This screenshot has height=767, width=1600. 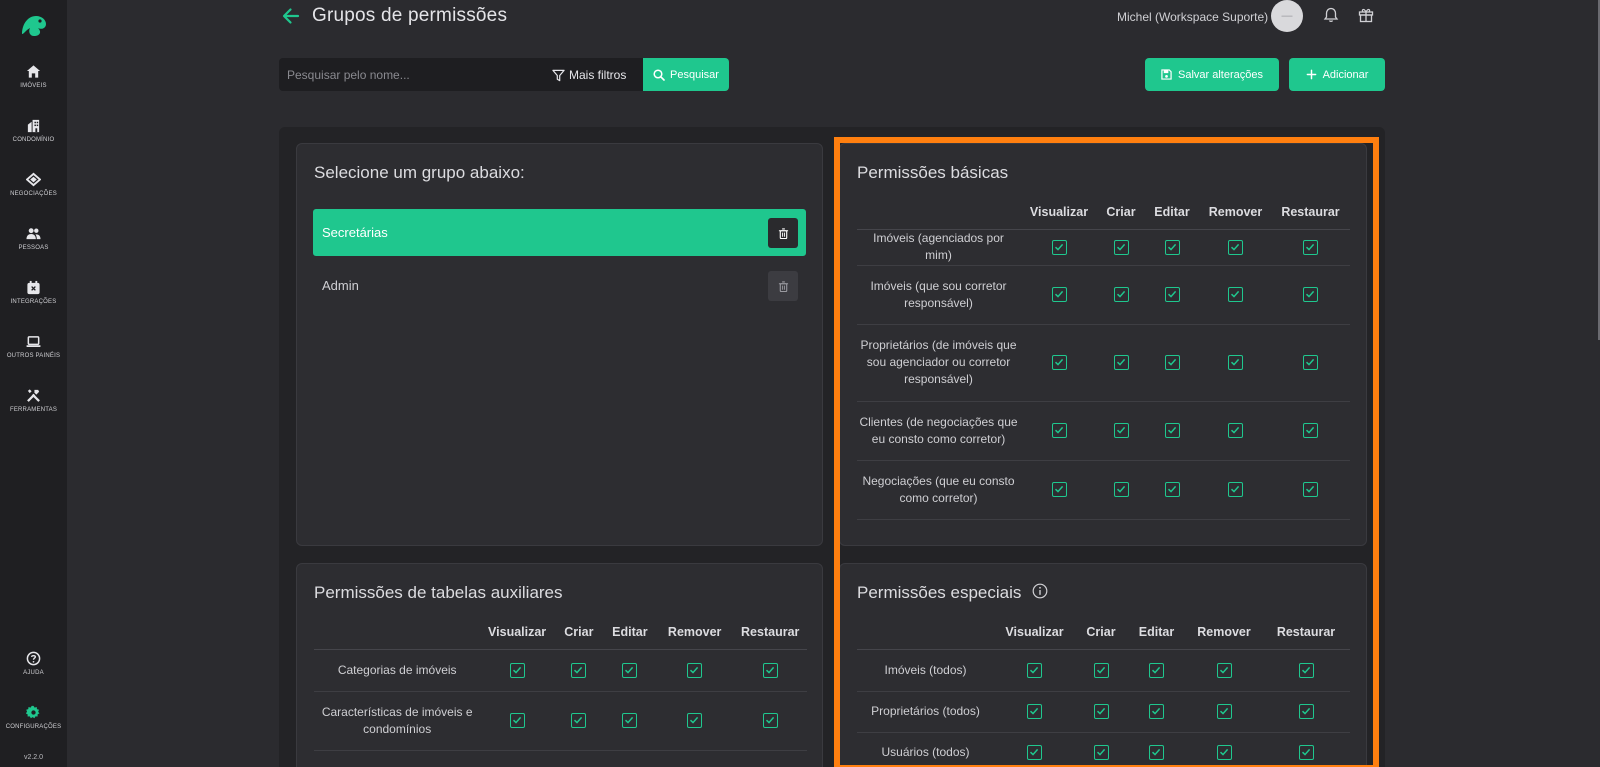 I want to click on group-item-admin: Admin, so click(x=559, y=285).